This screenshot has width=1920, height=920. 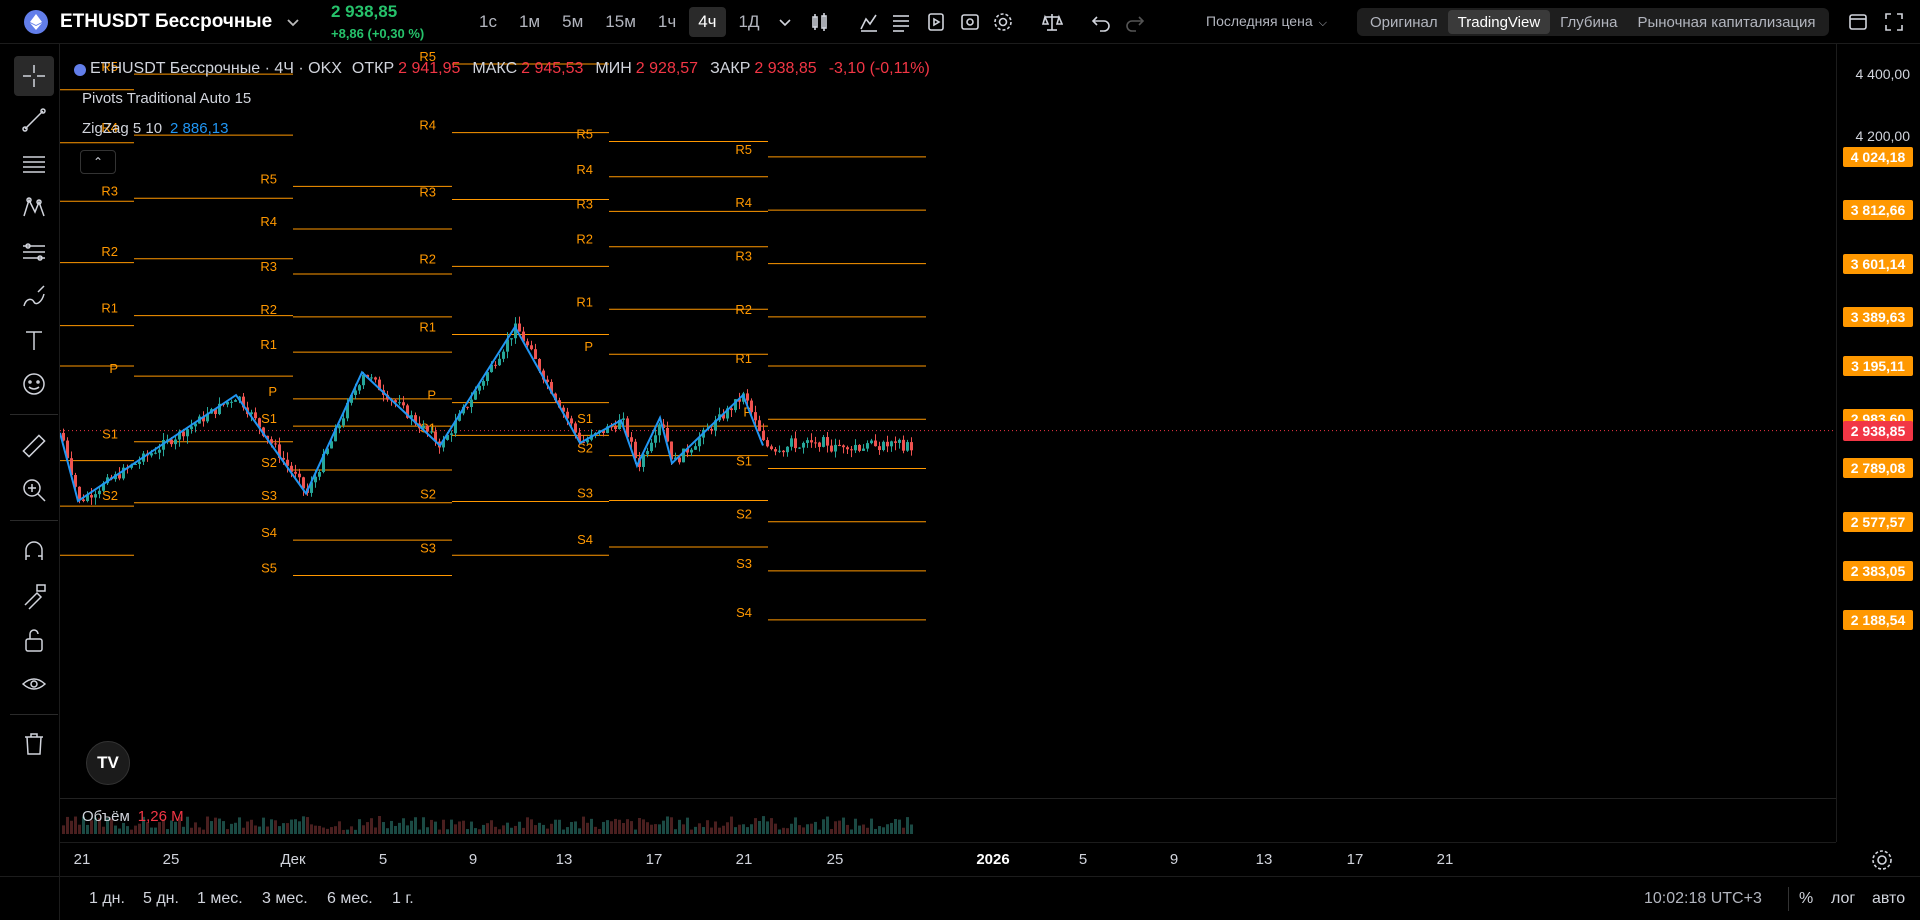 What do you see at coordinates (529, 22) in the screenshot?
I see `interval-1m: 1м` at bounding box center [529, 22].